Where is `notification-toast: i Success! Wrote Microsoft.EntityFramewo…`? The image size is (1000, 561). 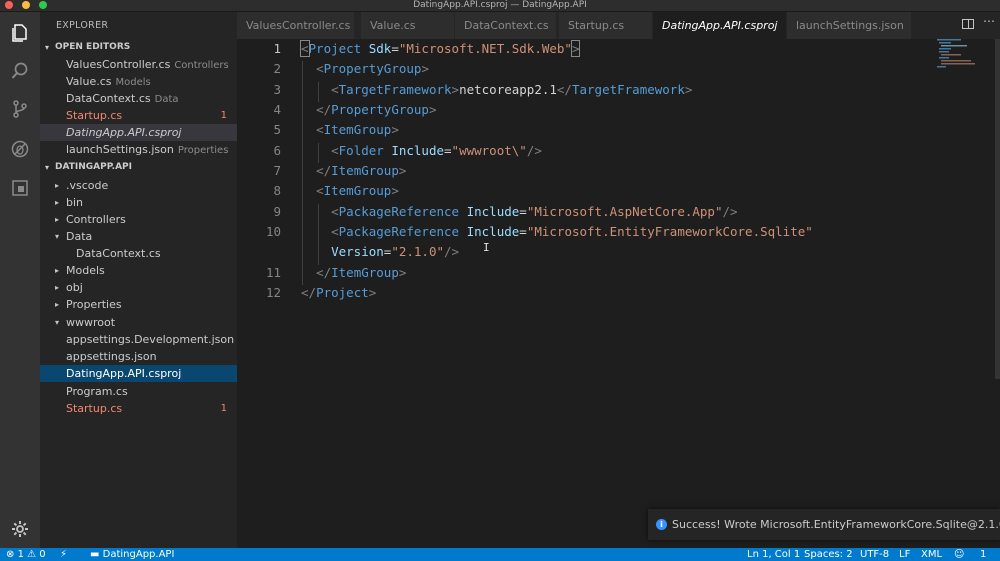 notification-toast: i Success! Wrote Microsoft.EntityFramewo… is located at coordinates (824, 524).